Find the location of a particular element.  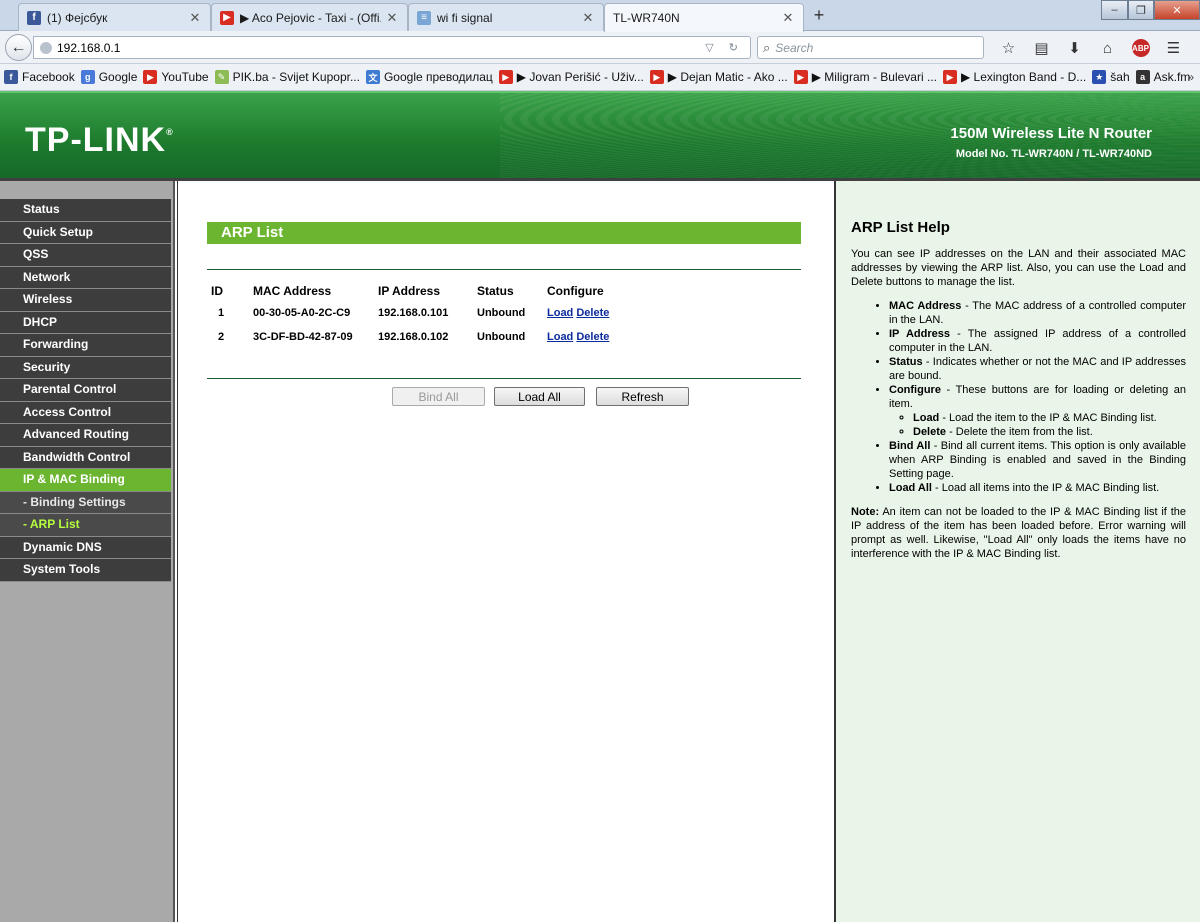

menu-ip-mac-binding: IP & MAC Binding is located at coordinates (85, 480).